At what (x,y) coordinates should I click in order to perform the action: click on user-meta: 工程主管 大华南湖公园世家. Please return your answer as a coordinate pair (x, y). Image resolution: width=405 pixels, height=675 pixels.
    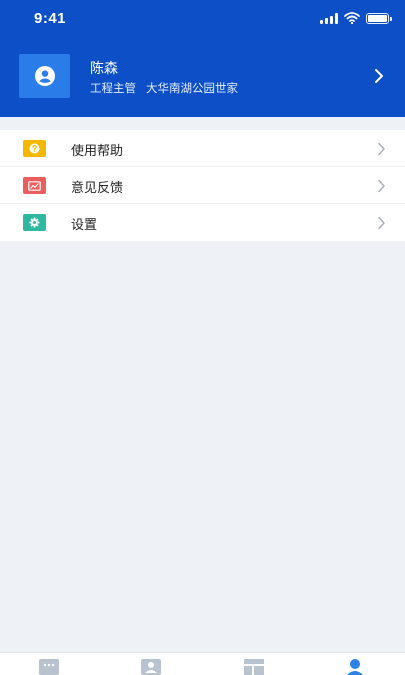
    Looking at the image, I should click on (164, 88).